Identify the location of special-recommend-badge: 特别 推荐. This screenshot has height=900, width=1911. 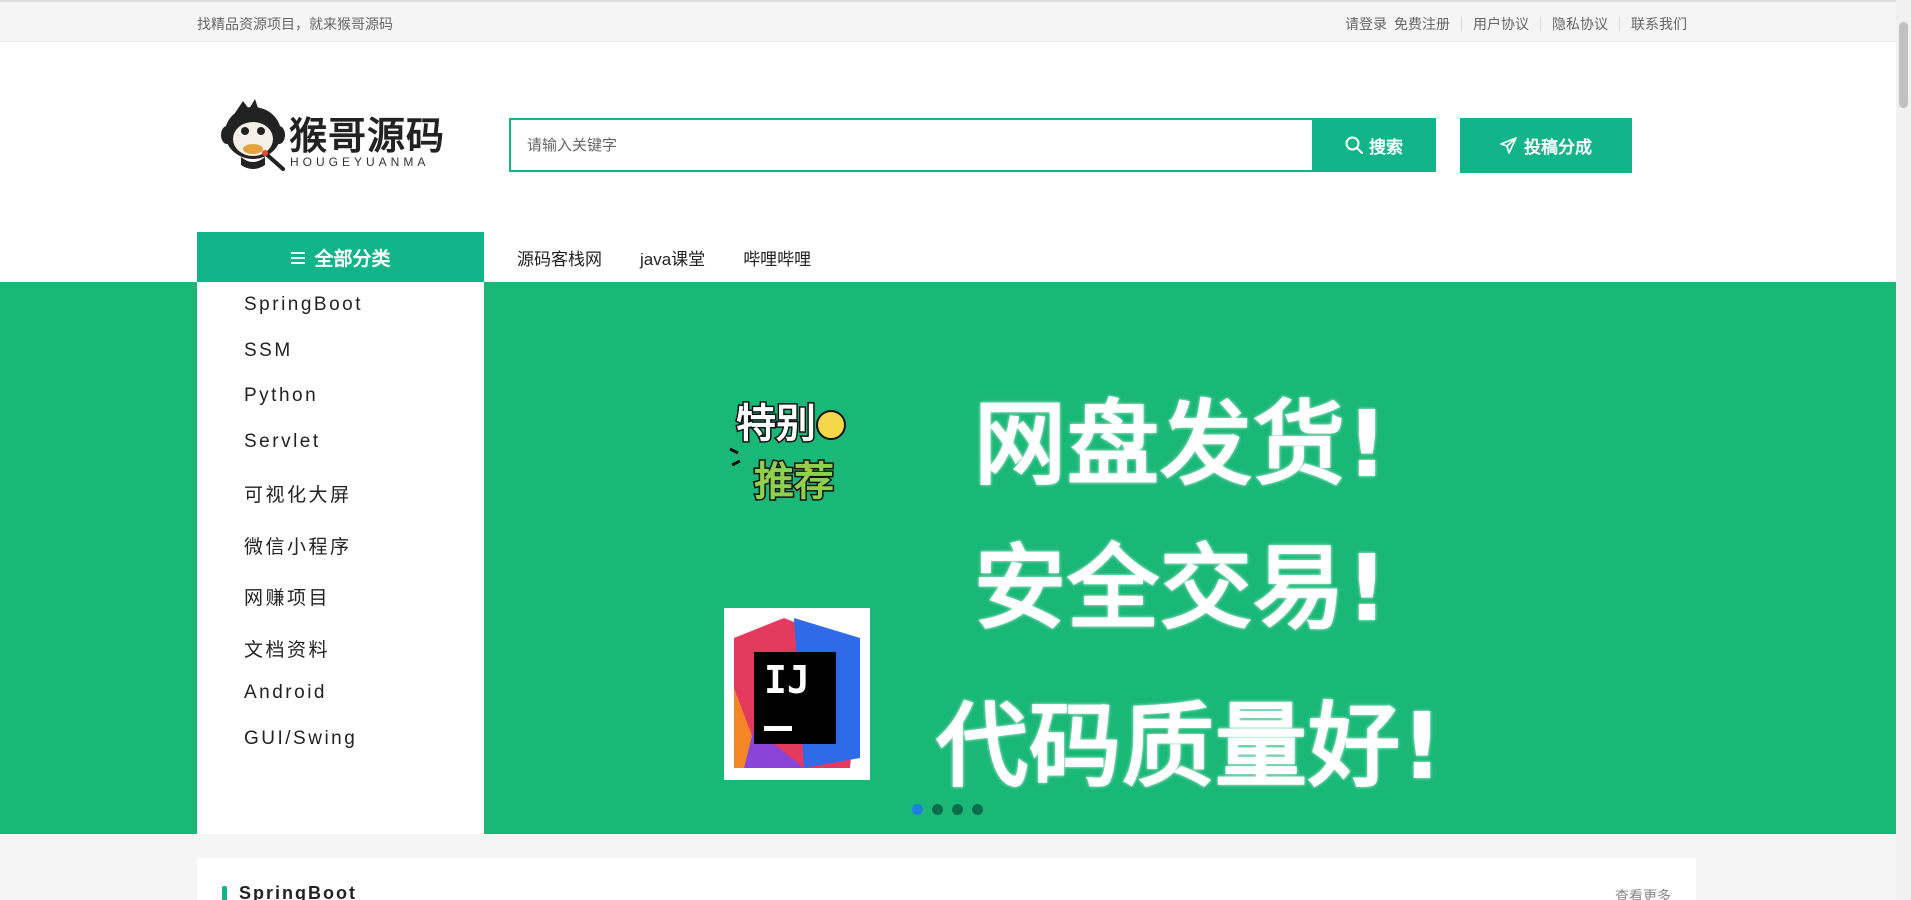
(787, 453).